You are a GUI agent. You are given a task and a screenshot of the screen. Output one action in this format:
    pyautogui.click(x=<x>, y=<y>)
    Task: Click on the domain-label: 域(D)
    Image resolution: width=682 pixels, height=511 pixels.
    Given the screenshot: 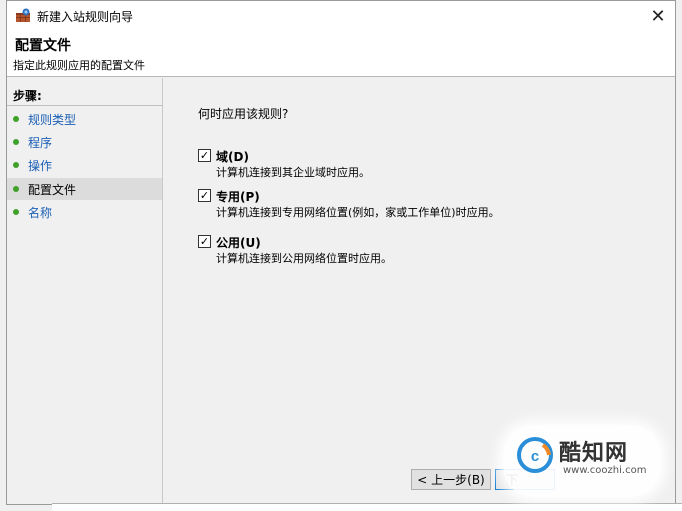 What is the action you would take?
    pyautogui.click(x=232, y=156)
    